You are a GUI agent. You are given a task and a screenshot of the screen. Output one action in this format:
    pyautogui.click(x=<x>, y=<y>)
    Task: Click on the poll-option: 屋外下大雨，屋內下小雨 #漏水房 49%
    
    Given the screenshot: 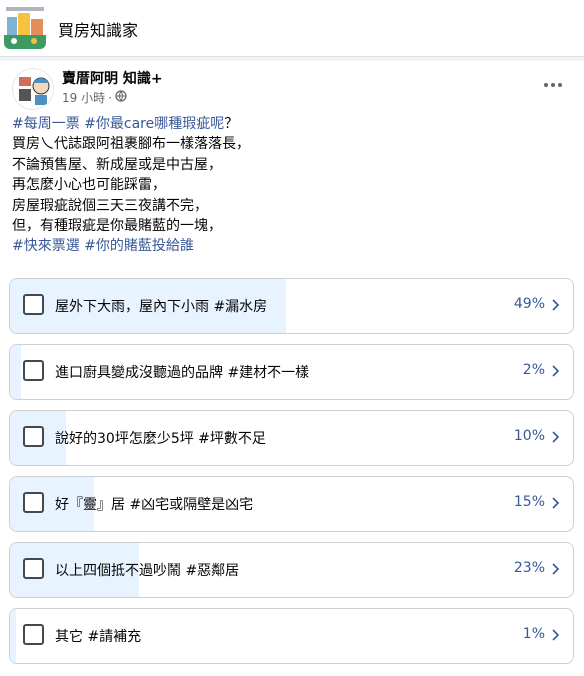 What is the action you would take?
    pyautogui.click(x=291, y=306)
    